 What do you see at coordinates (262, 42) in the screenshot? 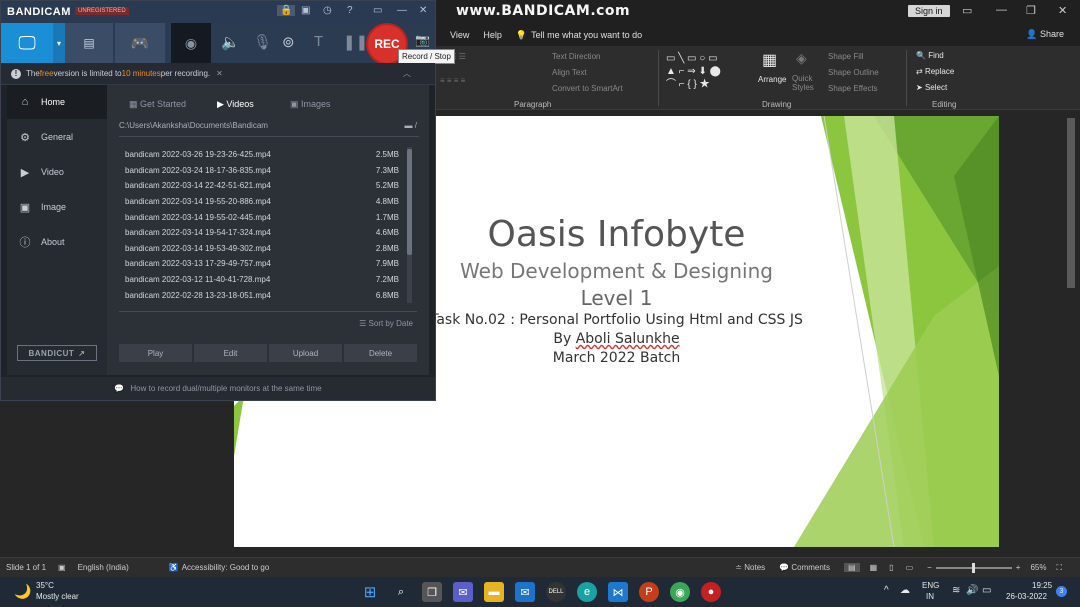
I see `microphone-icon: 🎙` at bounding box center [262, 42].